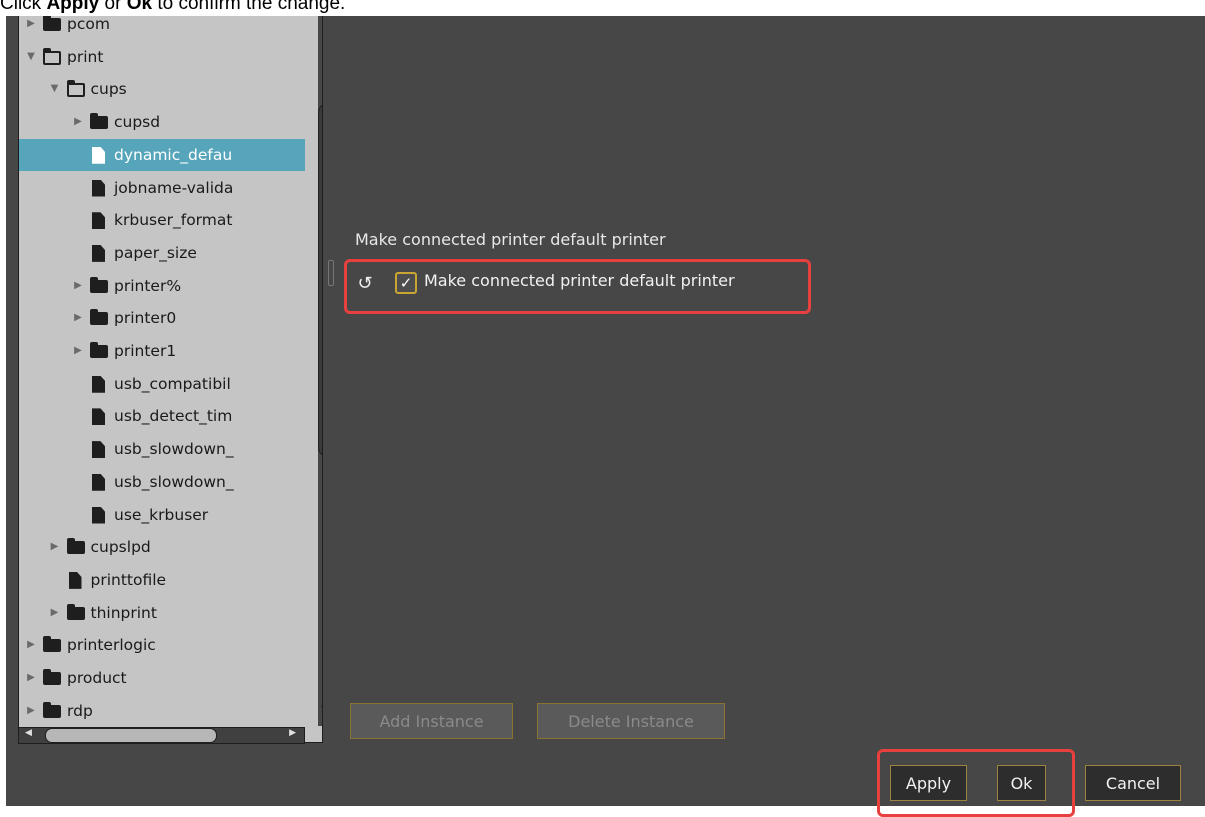 The width and height of the screenshot is (1205, 817). Describe the element at coordinates (249, 7) in the screenshot. I see `instruction-suffix: to confirm the change.` at that location.